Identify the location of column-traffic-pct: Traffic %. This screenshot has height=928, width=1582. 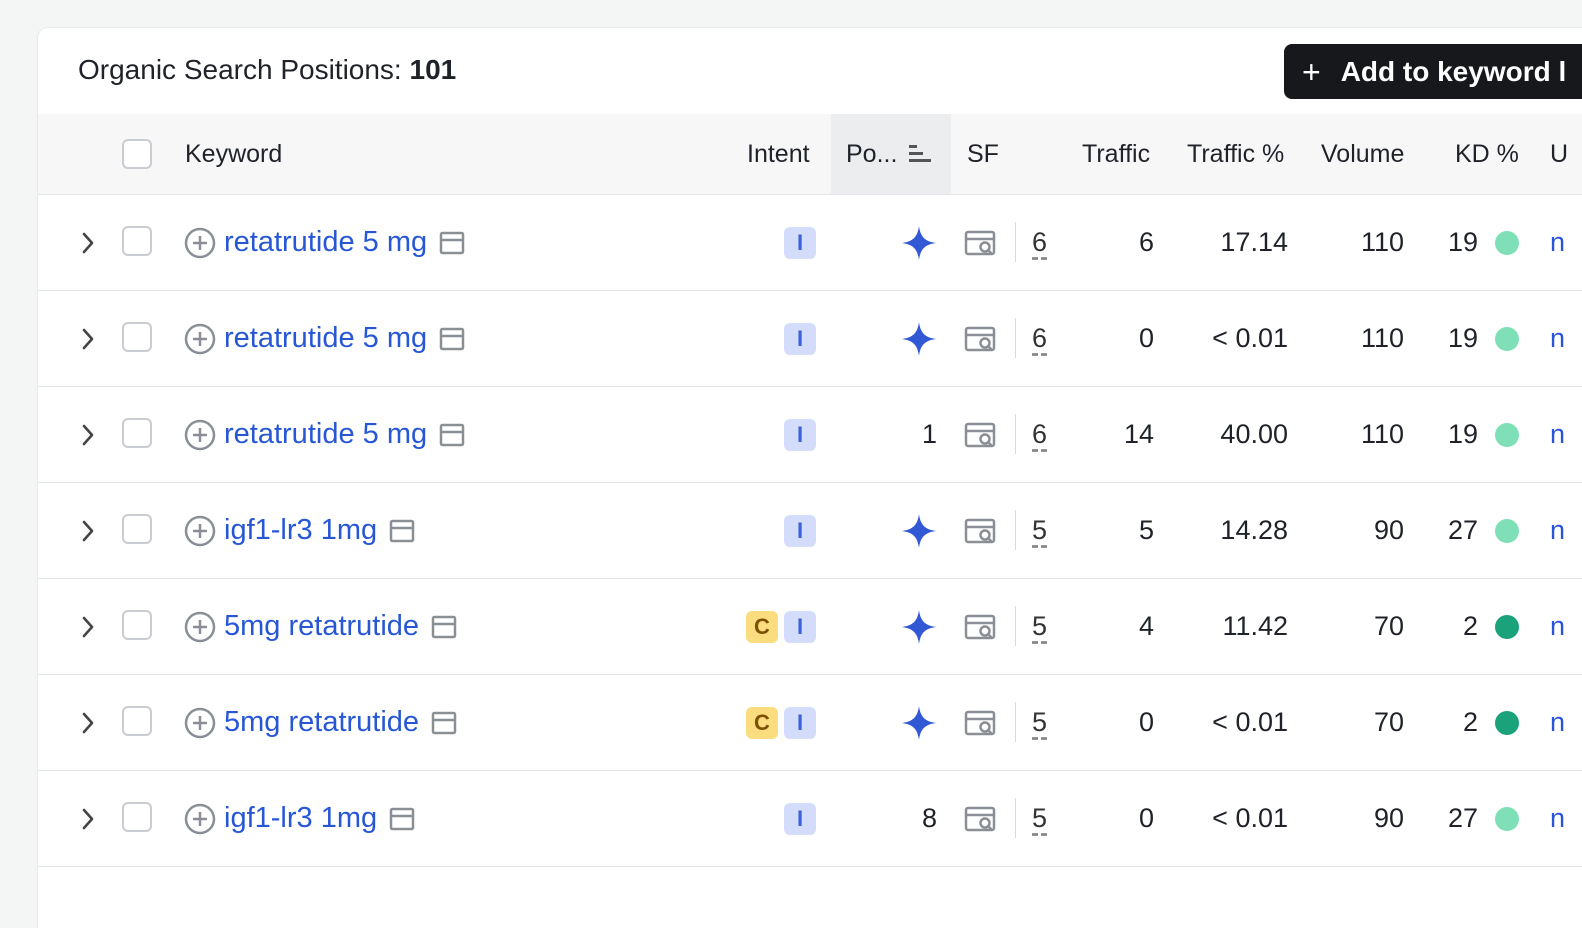
(1235, 154).